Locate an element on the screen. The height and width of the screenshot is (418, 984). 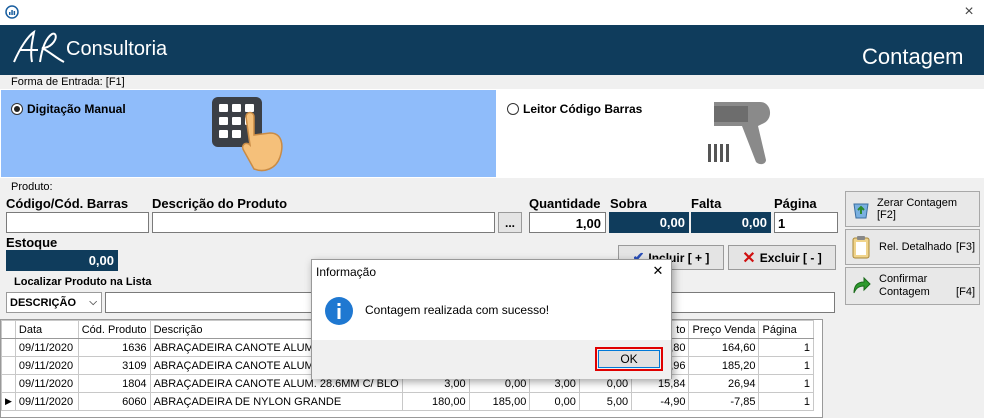
chevron-down-icon: ⌵ is located at coordinates (93, 302).